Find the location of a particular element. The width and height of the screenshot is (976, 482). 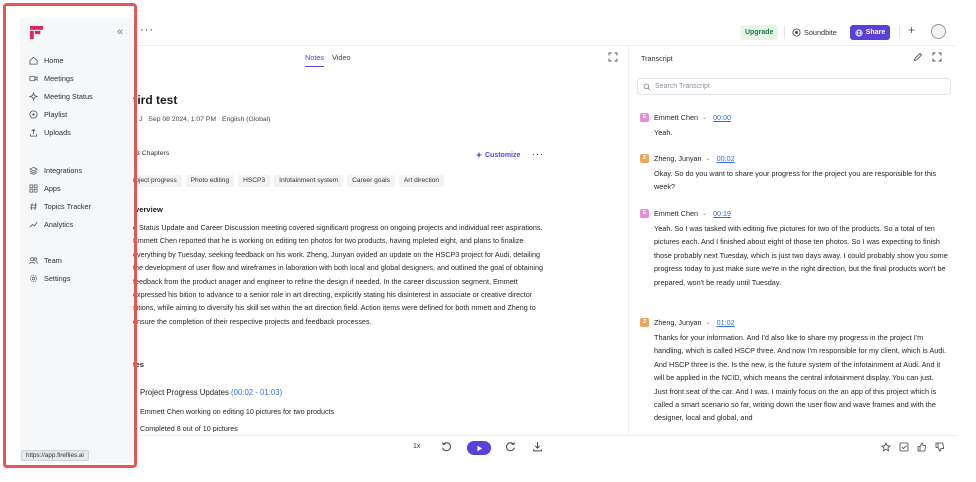

sidebar-item-meeting-status: Meeting Status is located at coordinates (78, 96).